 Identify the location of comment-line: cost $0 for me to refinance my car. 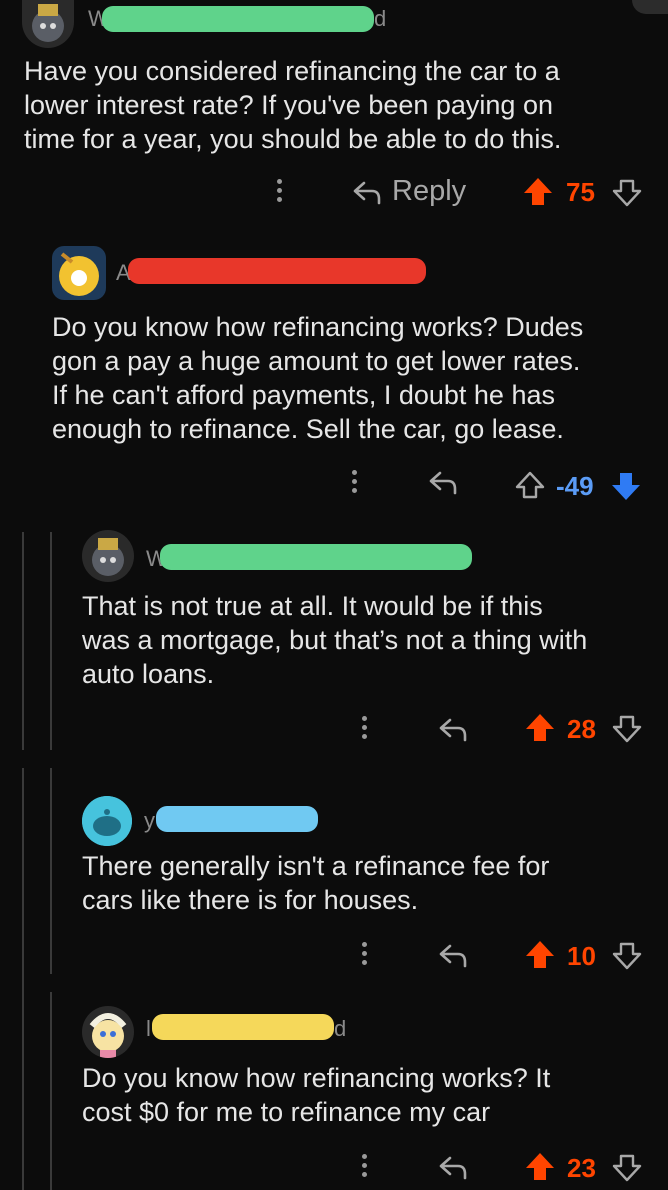
(286, 1112).